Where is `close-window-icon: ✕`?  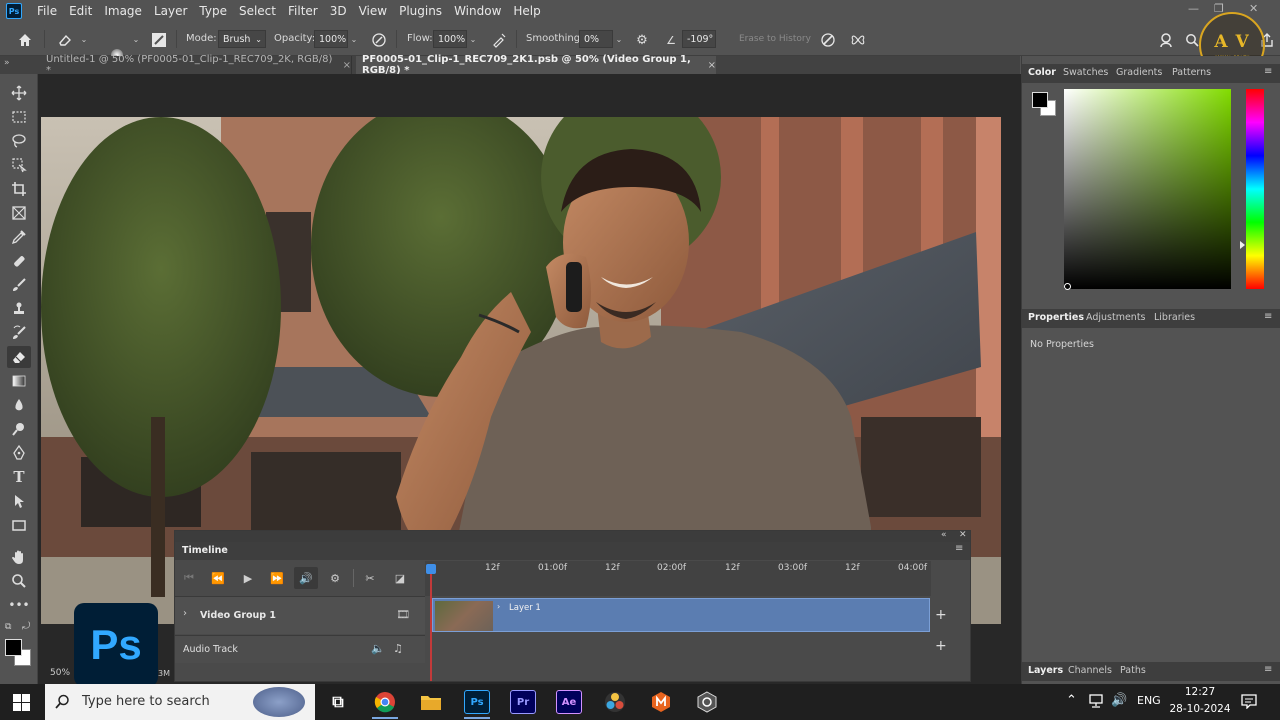
close-window-icon: ✕ is located at coordinates (1253, 8).